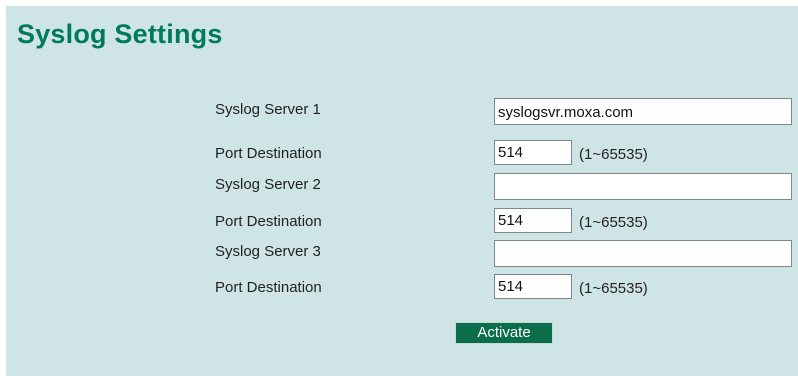  I want to click on syslog-server-2-label: Syslog Server 2, so click(268, 184).